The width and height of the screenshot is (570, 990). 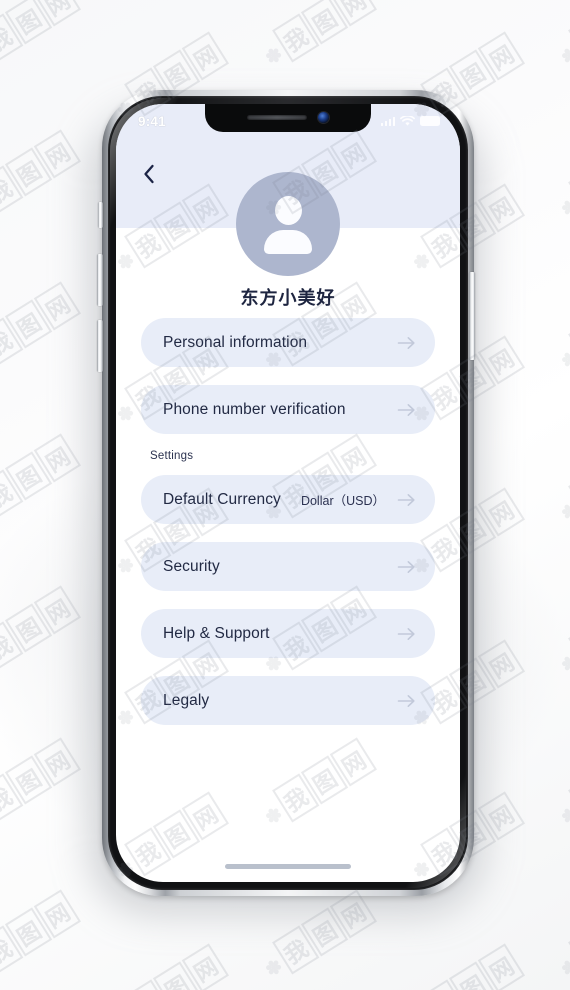 I want to click on user-avatar-placeholder-icon, so click(x=288, y=224).